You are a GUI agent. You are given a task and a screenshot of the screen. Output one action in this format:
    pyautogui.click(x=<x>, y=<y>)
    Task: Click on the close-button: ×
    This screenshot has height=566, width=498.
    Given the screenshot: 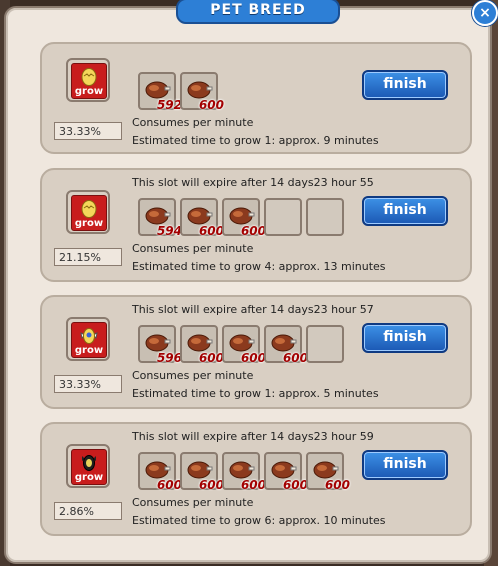 What is the action you would take?
    pyautogui.click(x=485, y=13)
    